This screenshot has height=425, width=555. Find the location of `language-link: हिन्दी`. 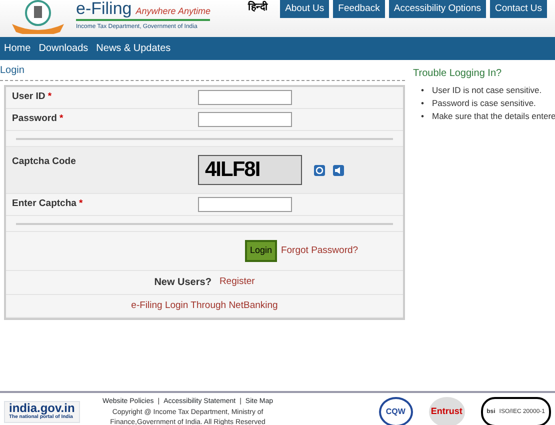

language-link: हिन्दी is located at coordinates (258, 7).